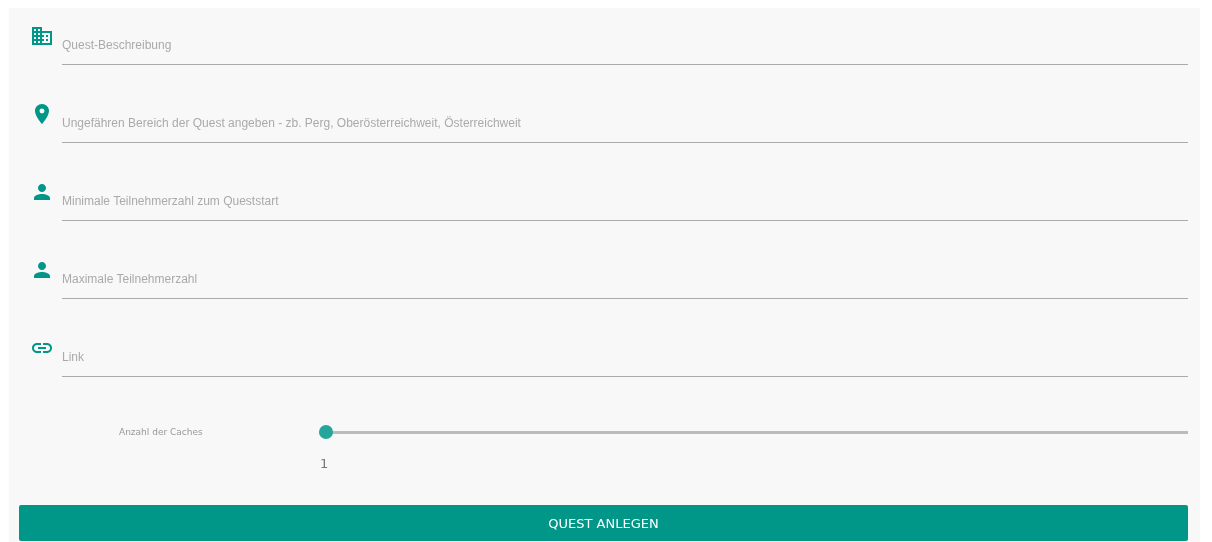  I want to click on text-field: Quest-Beschreibung, so click(625, 48).